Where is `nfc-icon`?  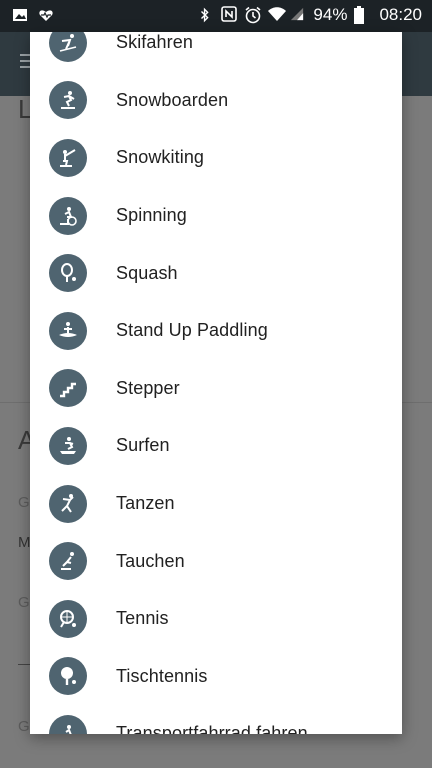
nfc-icon is located at coordinates (229, 15).